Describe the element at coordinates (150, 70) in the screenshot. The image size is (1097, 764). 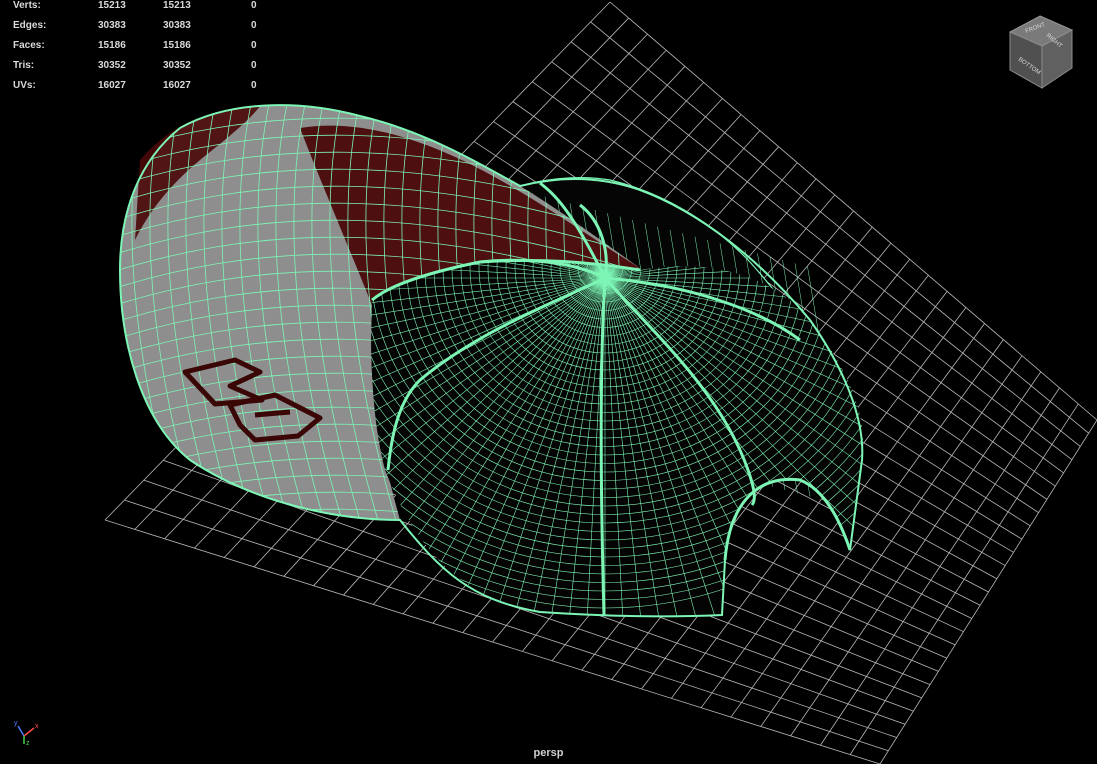
I see `hud-row-tris: Tris: 30352 30352 0` at that location.